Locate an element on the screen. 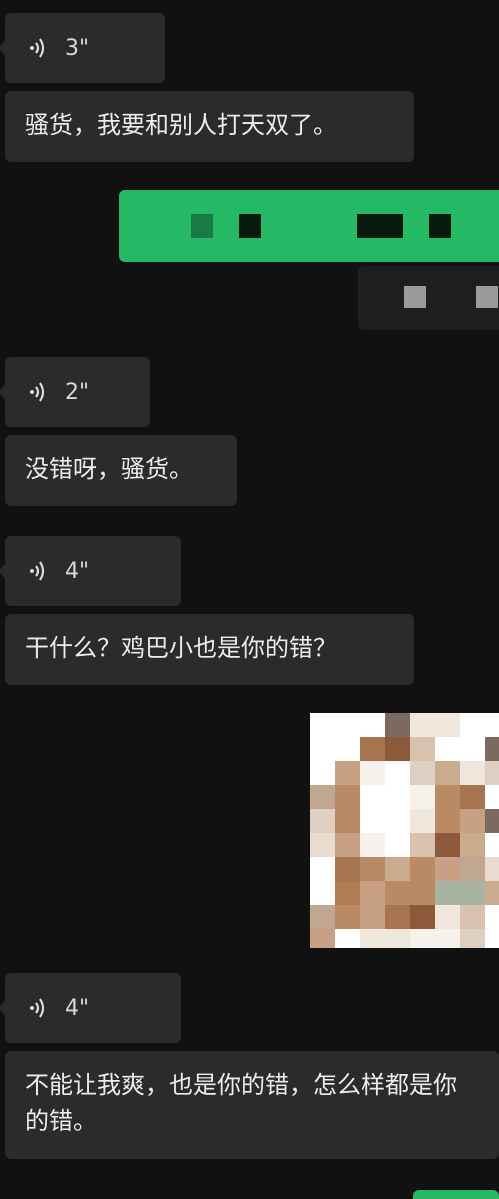  text-message-3: 干什么？鸡巴小也是你的错？ is located at coordinates (209, 649).